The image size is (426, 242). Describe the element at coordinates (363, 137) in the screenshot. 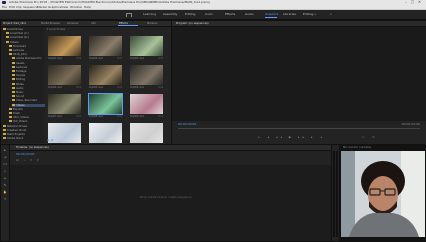

I see `export-frame-icon: ⊡` at that location.